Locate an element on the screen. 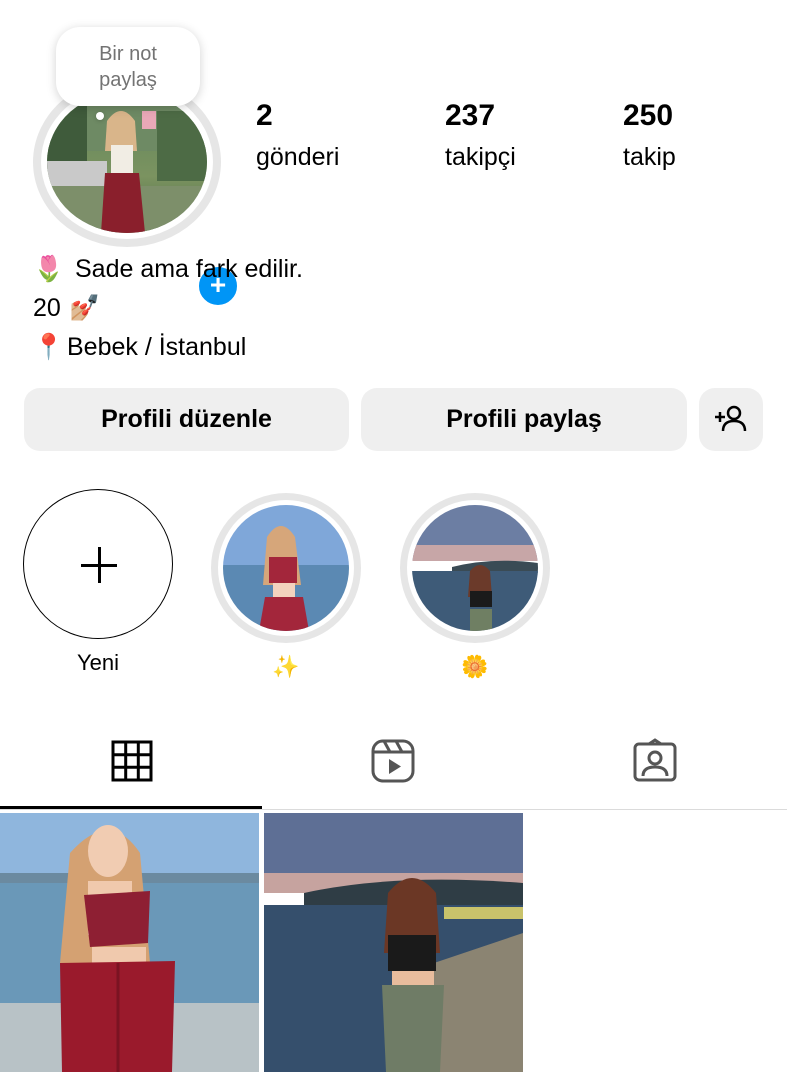 Image resolution: width=787 pixels, height=1080 pixels. stat-following: 250 takip is located at coordinates (649, 136).